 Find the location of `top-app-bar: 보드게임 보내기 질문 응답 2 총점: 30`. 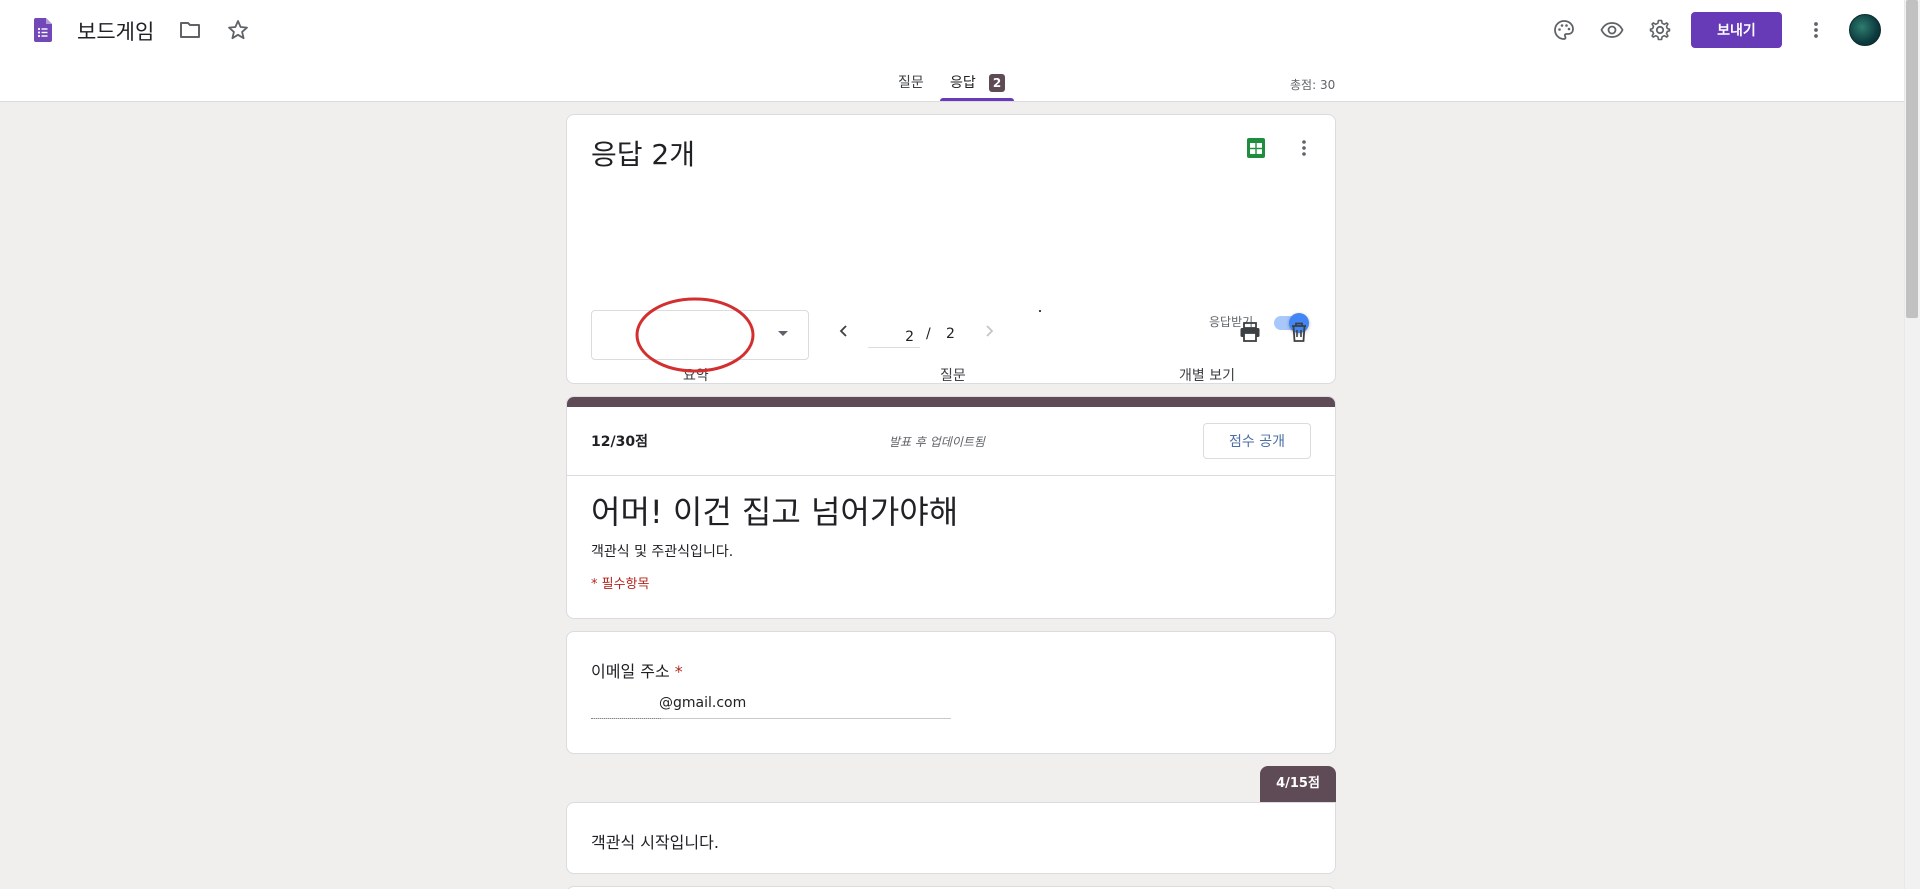

top-app-bar: 보드게임 보내기 질문 응답 2 총점: 30 is located at coordinates (952, 51).